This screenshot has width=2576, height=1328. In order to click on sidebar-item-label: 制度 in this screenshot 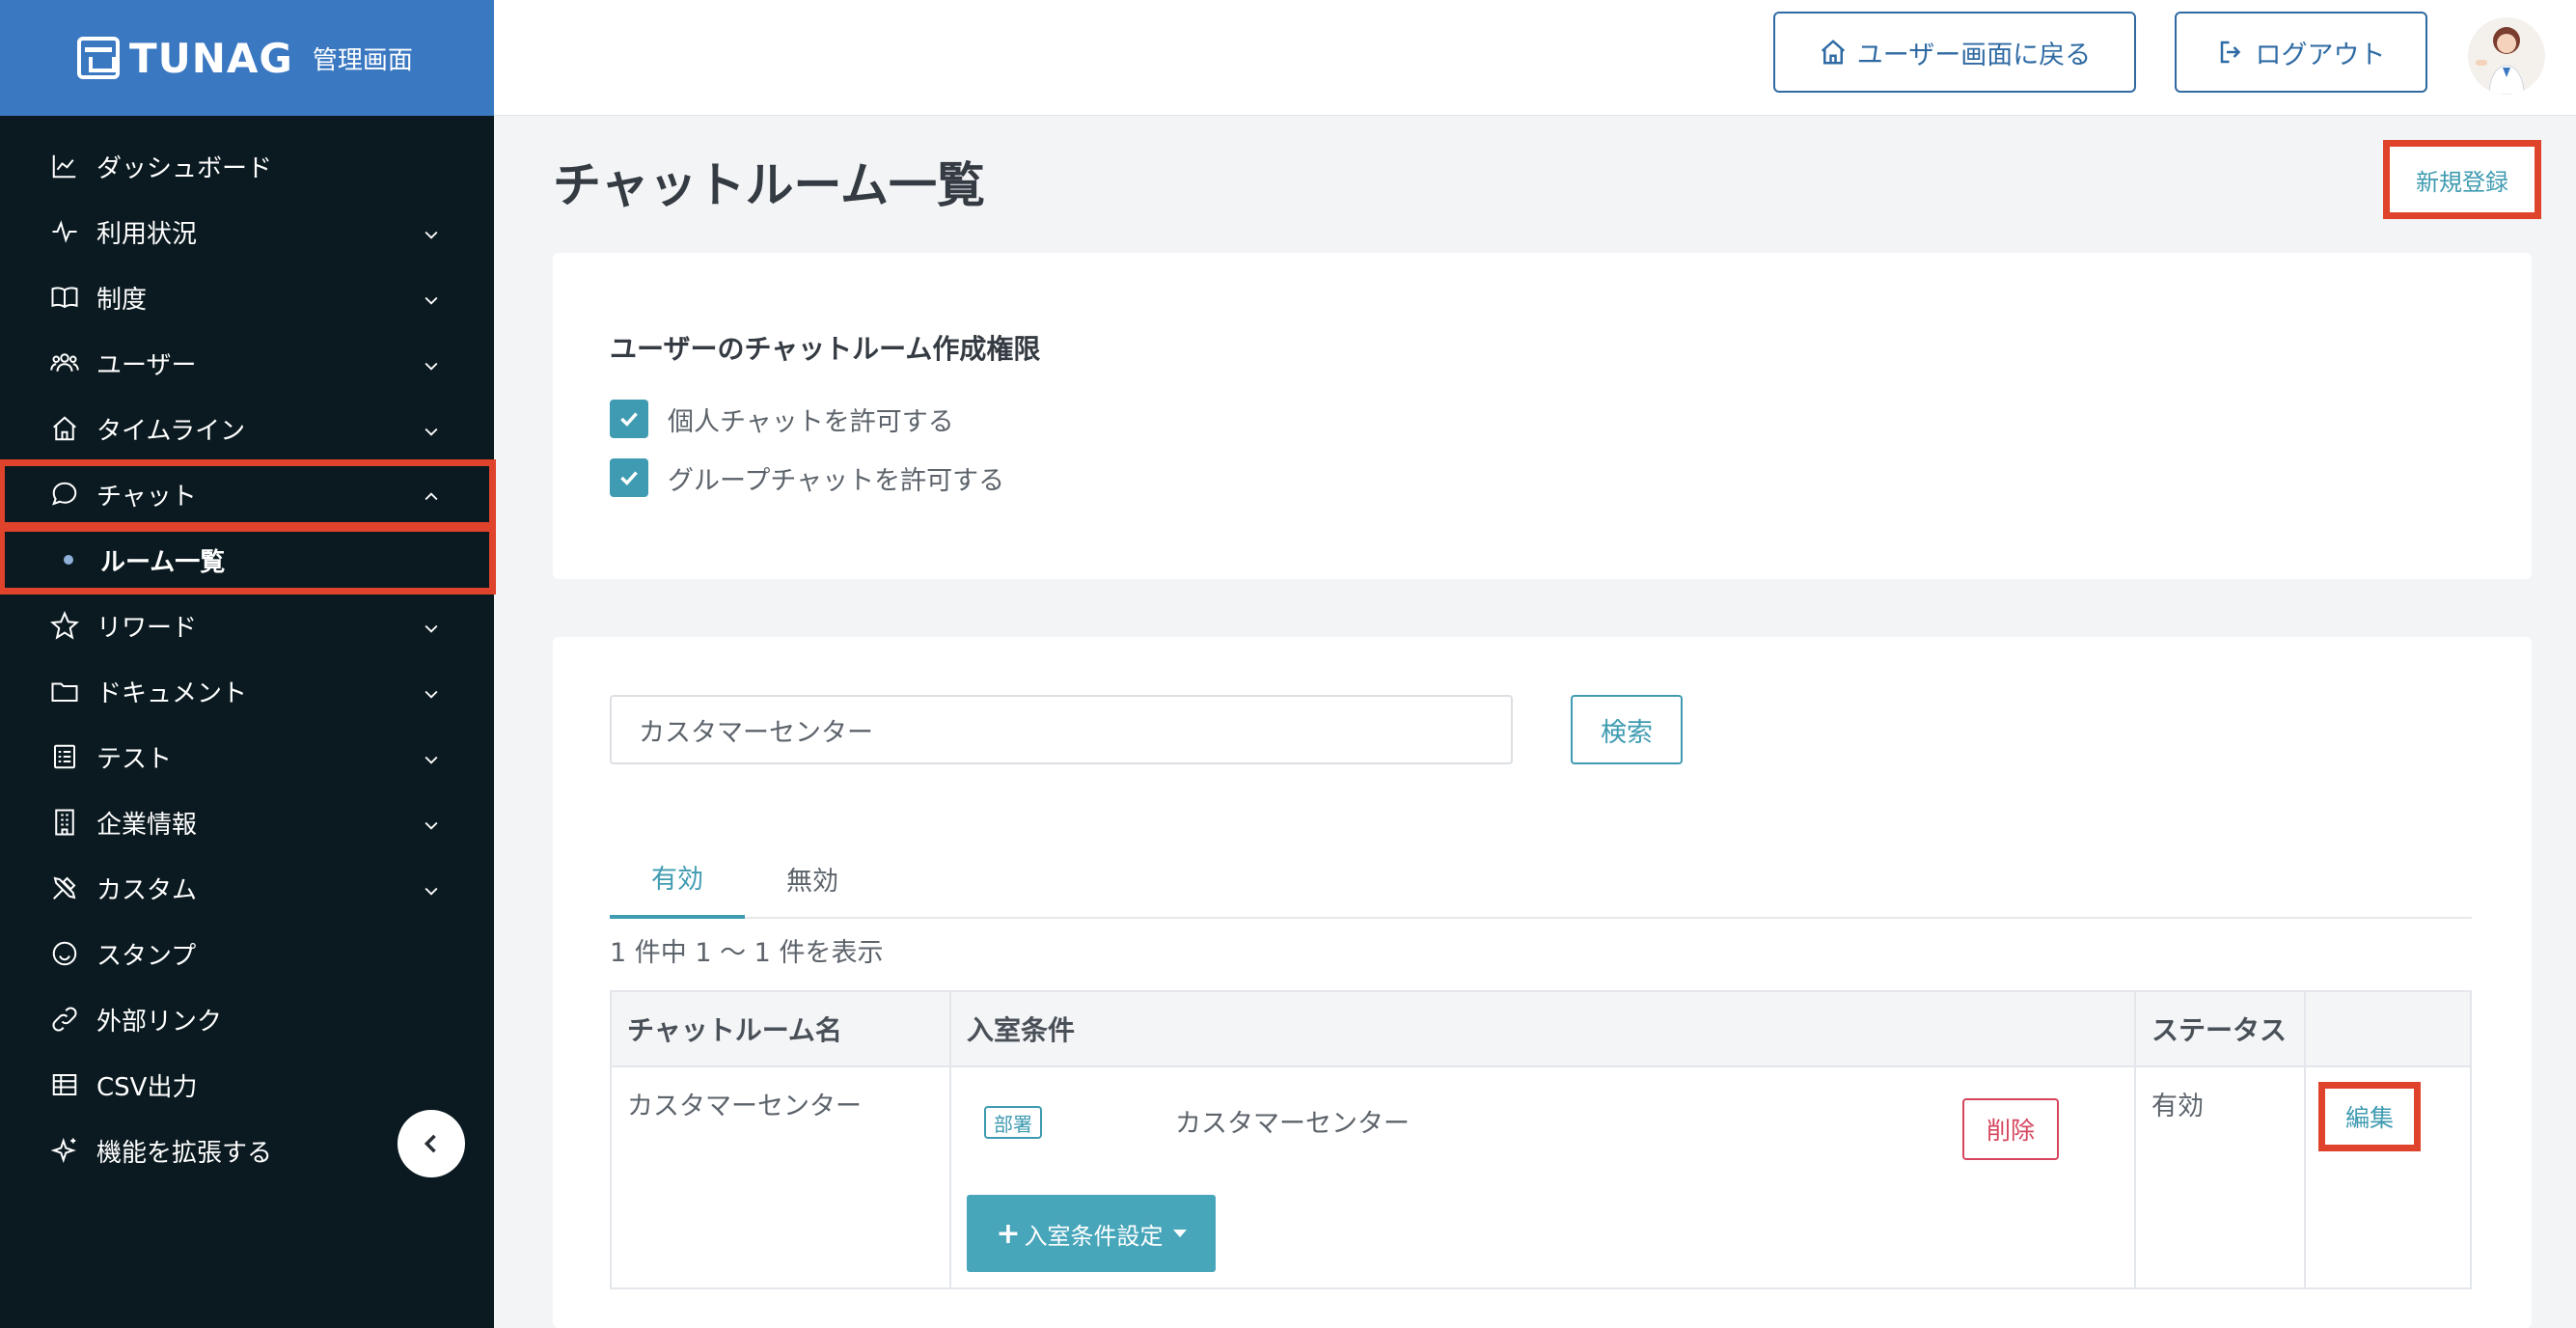, I will do `click(122, 300)`.